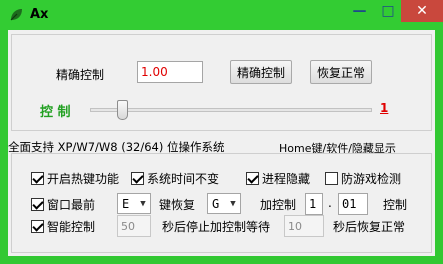  I want to click on restore-seconds-input: 10, so click(304, 226).